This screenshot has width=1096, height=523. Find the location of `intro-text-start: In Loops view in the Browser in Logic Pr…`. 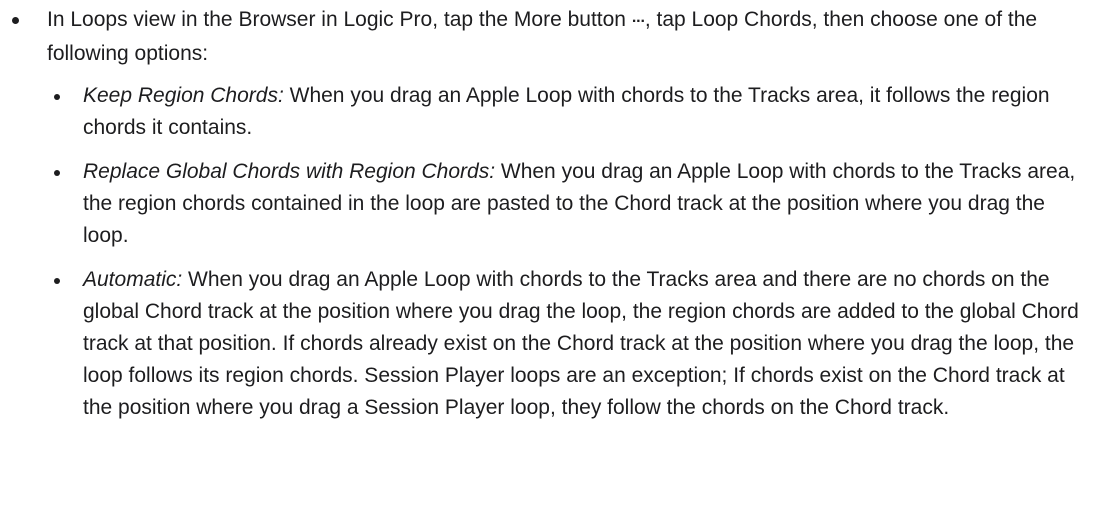

intro-text-start: In Loops view in the Browser in Logic Pr… is located at coordinates (339, 19).